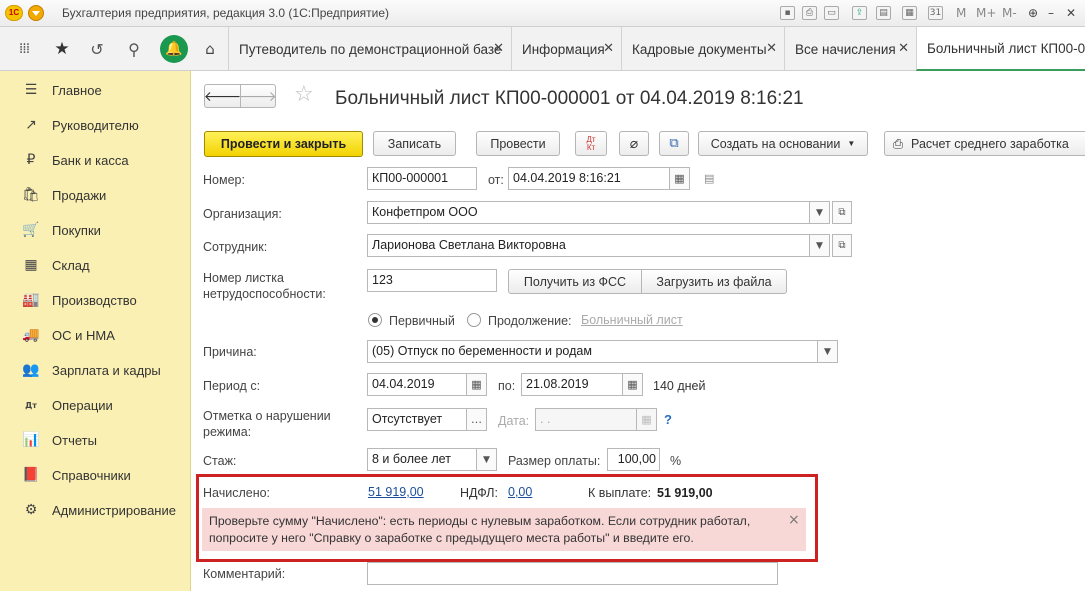 Image resolution: width=1085 pixels, height=591 pixels. What do you see at coordinates (961, 13) in the screenshot?
I see `memory-m-button: M` at bounding box center [961, 13].